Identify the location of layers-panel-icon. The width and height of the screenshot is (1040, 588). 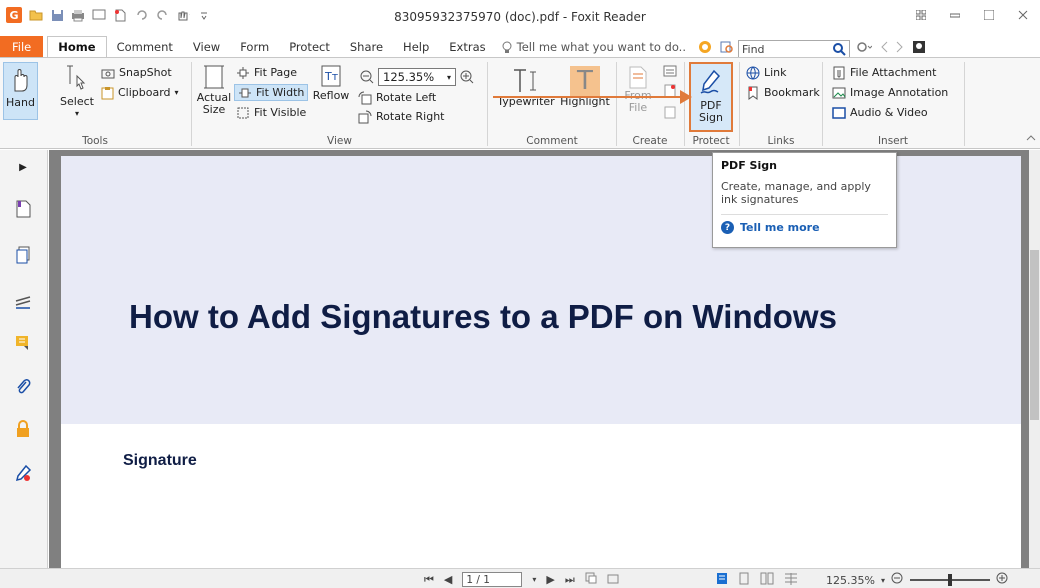
(23, 301).